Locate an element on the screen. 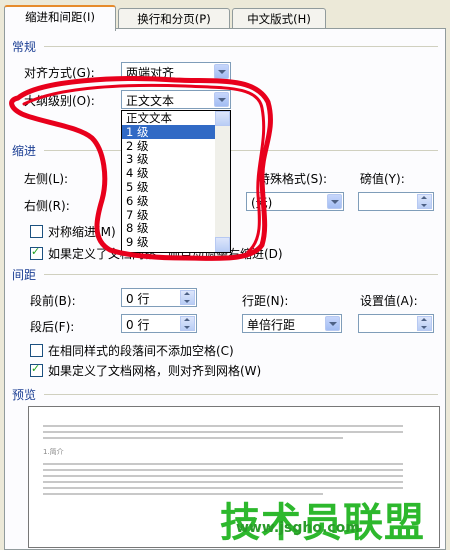 This screenshot has width=450, height=550. space-before-label: 段前(B): is located at coordinates (53, 301).